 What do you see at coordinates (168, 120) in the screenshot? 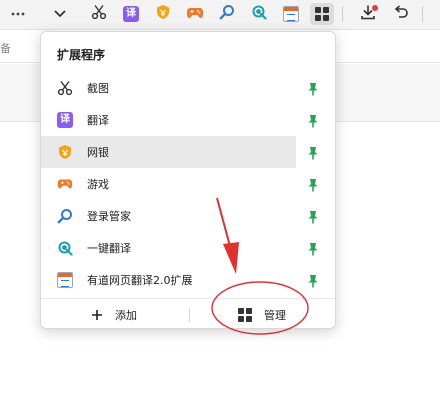
I see `extension-item-translate: 译 翻译` at bounding box center [168, 120].